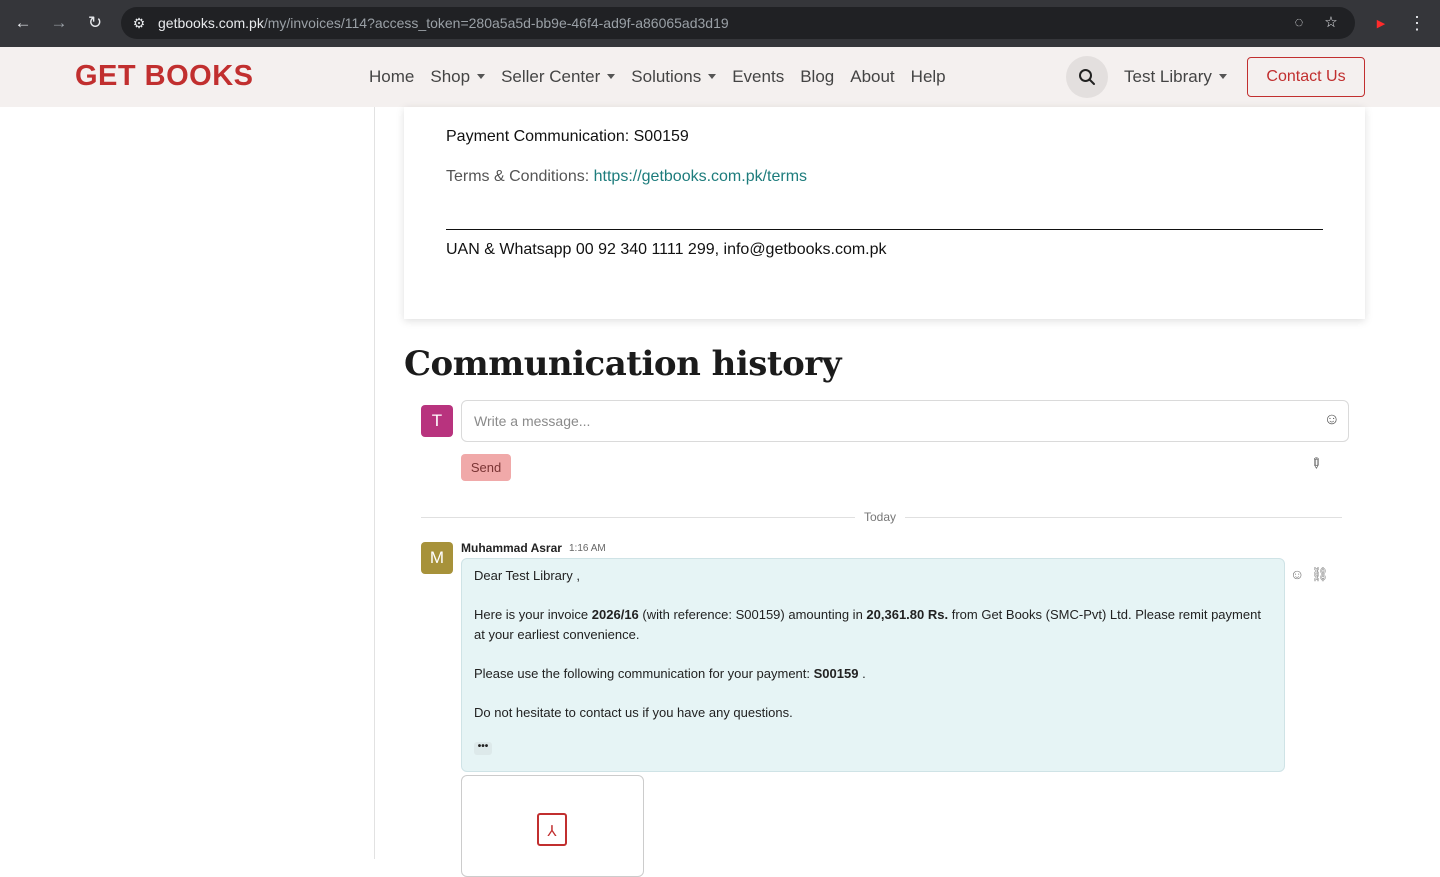 This screenshot has height=877, width=1440. Describe the element at coordinates (615, 614) in the screenshot. I see `invoice-number: 2026/16` at that location.